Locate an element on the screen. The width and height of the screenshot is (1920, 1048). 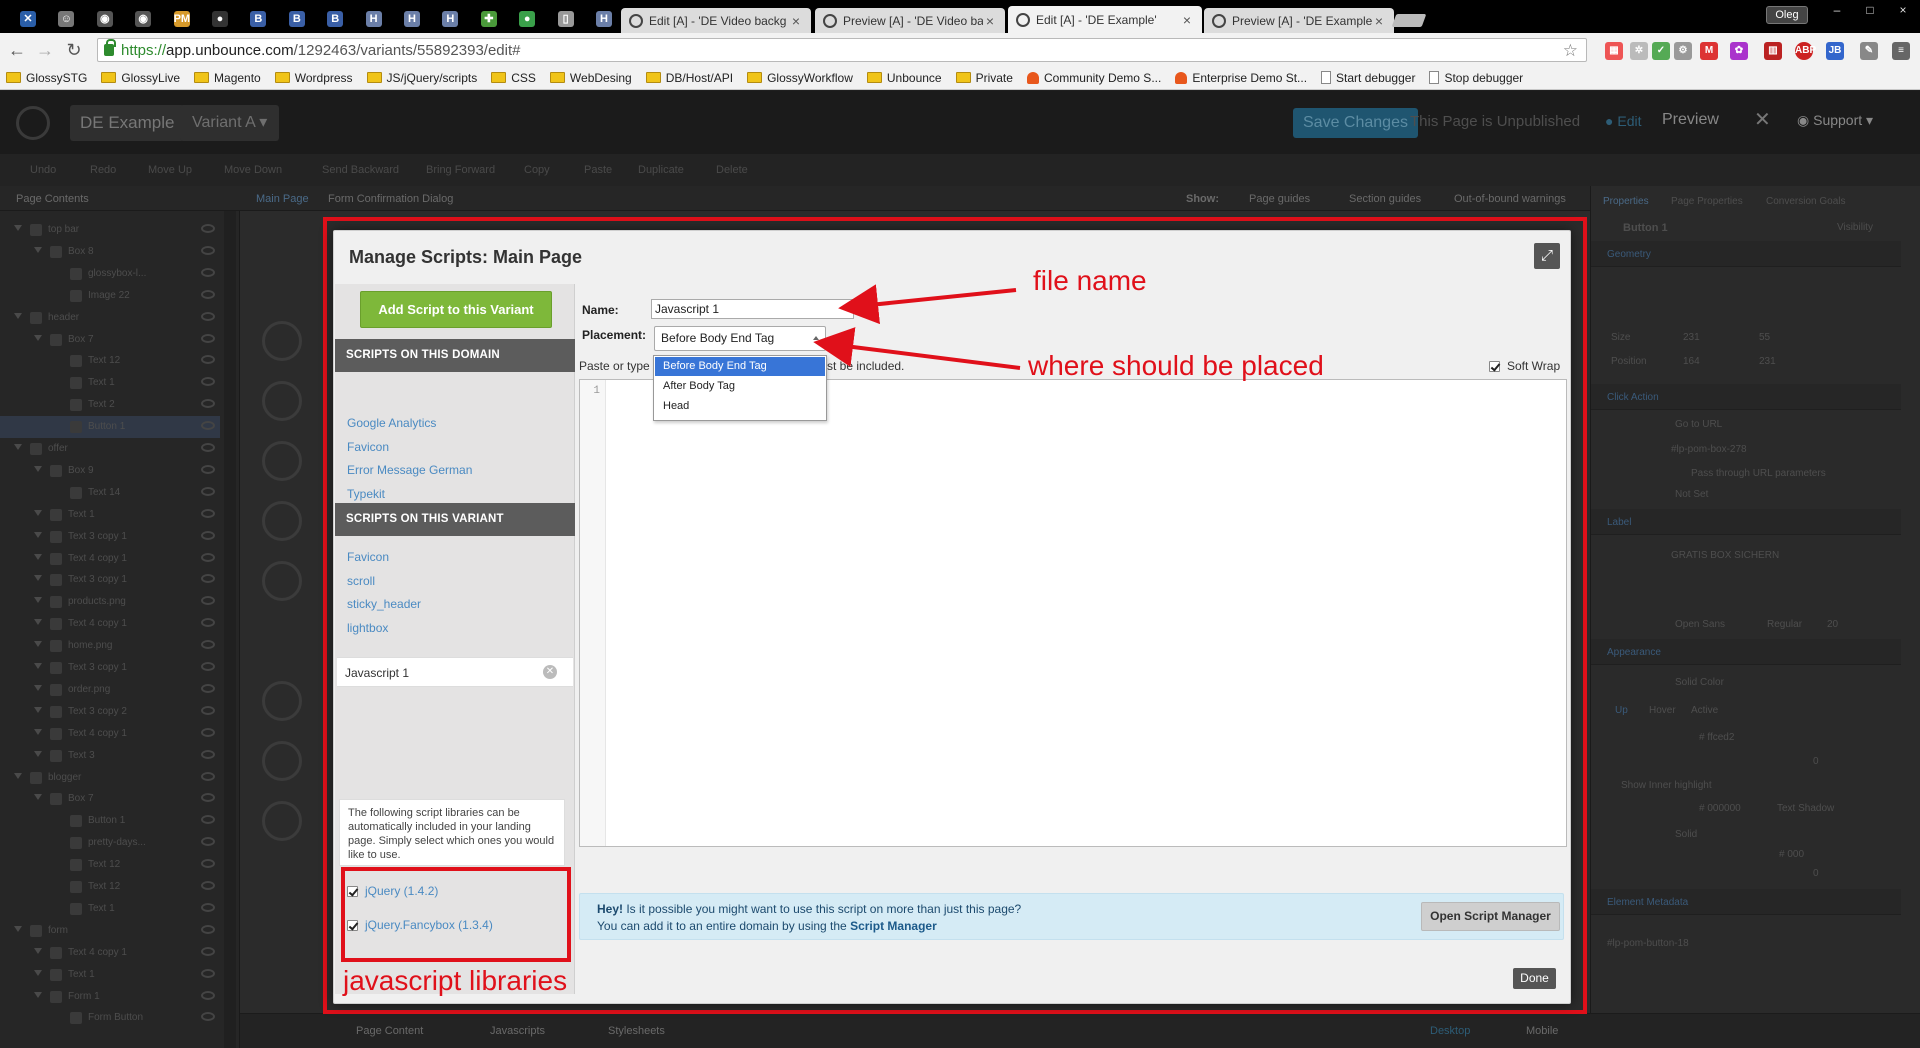
gear-icon: ✲ is located at coordinates (1639, 51).